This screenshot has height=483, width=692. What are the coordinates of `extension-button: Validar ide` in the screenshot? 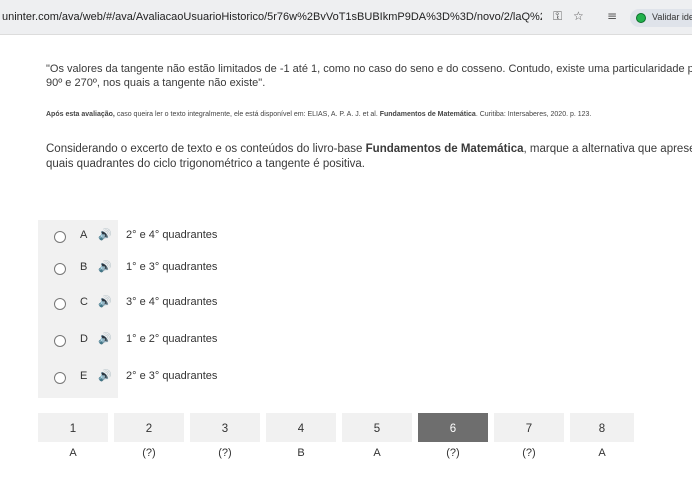 It's located at (661, 18).